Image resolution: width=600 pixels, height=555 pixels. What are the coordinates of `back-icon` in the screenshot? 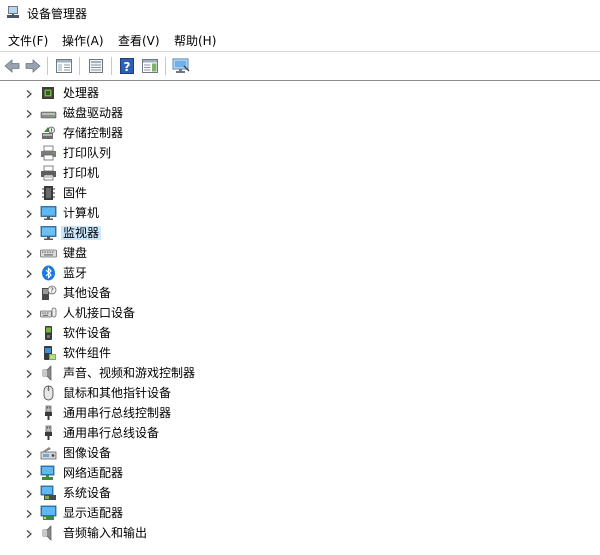 It's located at (12, 66).